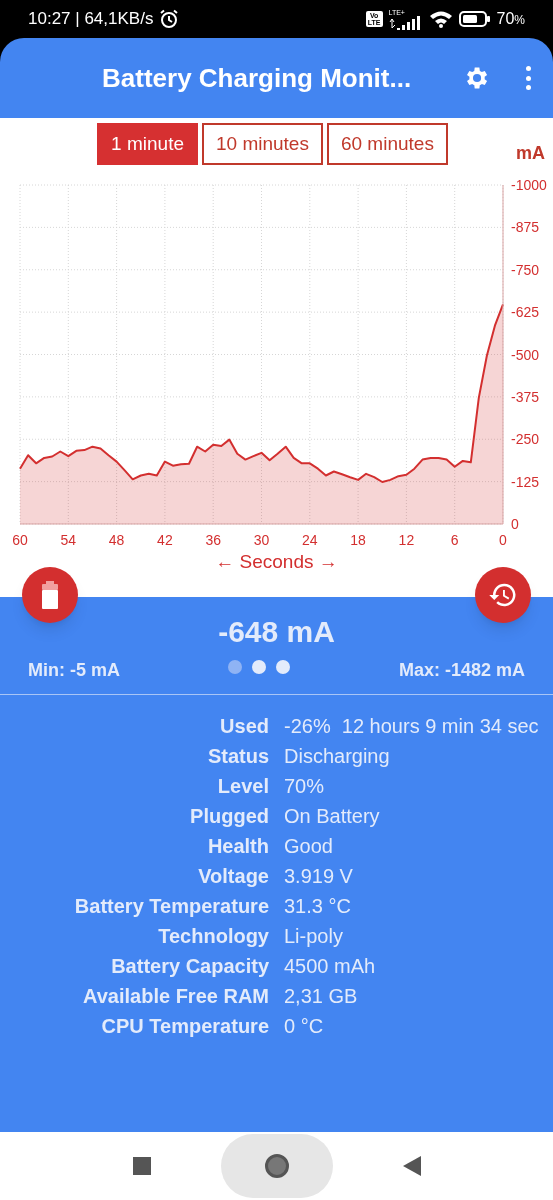  I want to click on y-tick-label: -500, so click(525, 354).